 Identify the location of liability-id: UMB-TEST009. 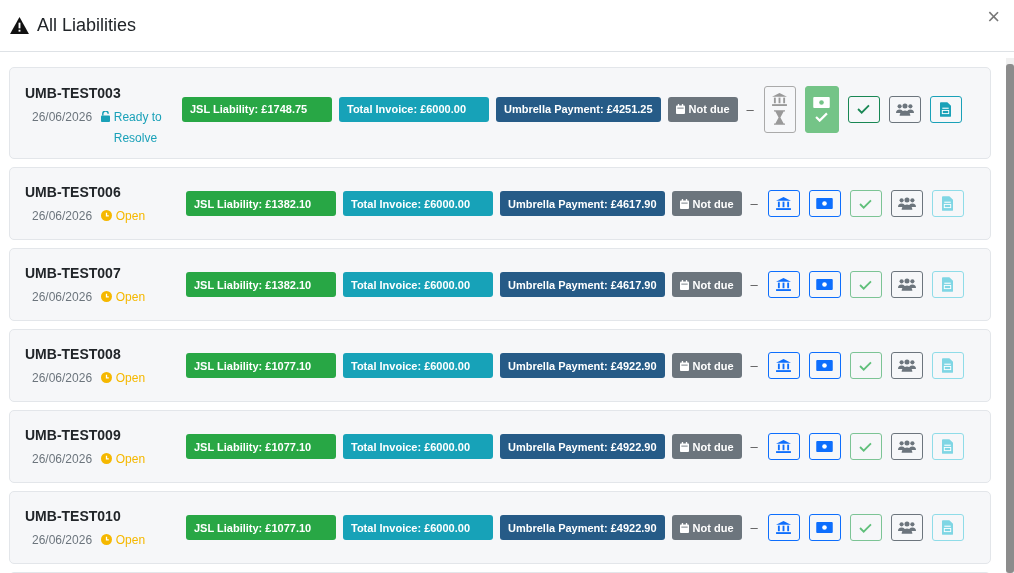
(73, 435).